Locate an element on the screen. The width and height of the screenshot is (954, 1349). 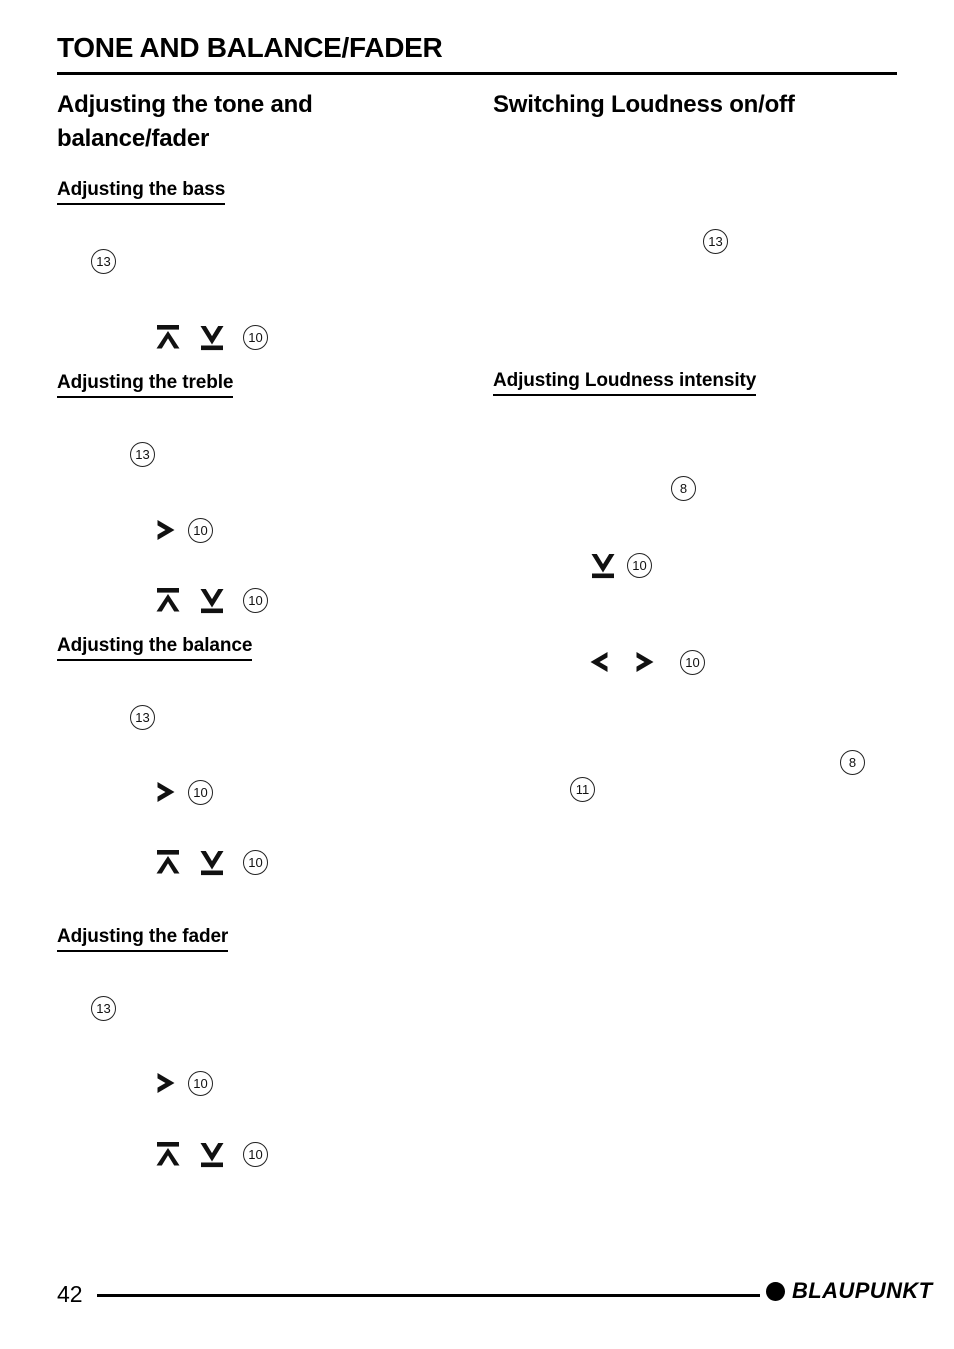
step-ref-group-fader-2: 10 is located at coordinates (184, 1083).